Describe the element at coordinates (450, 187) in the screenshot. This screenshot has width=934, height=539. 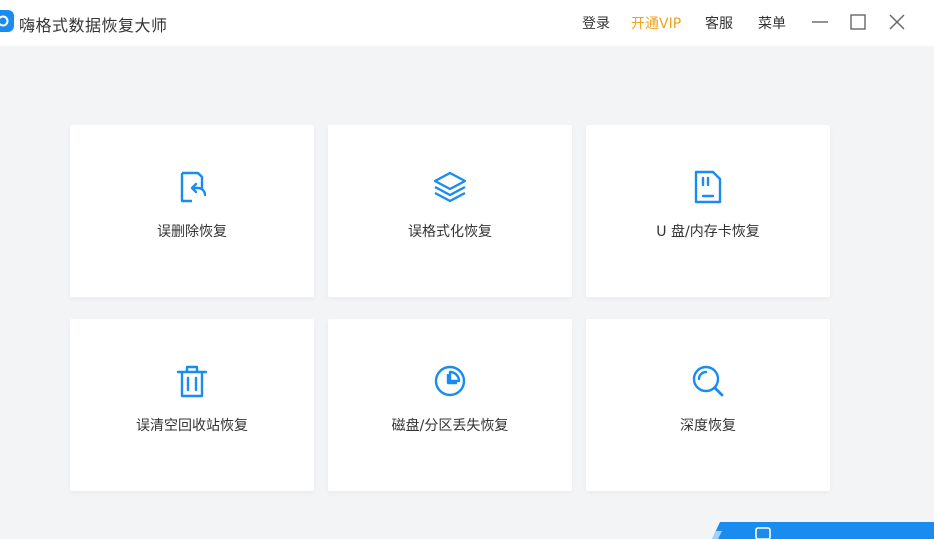
I see `layers-icon` at that location.